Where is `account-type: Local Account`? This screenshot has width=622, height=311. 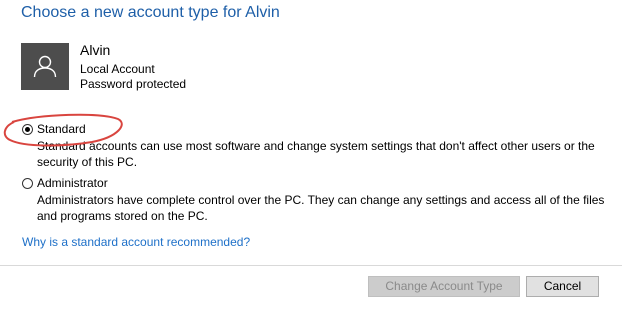
account-type: Local Account is located at coordinates (117, 69).